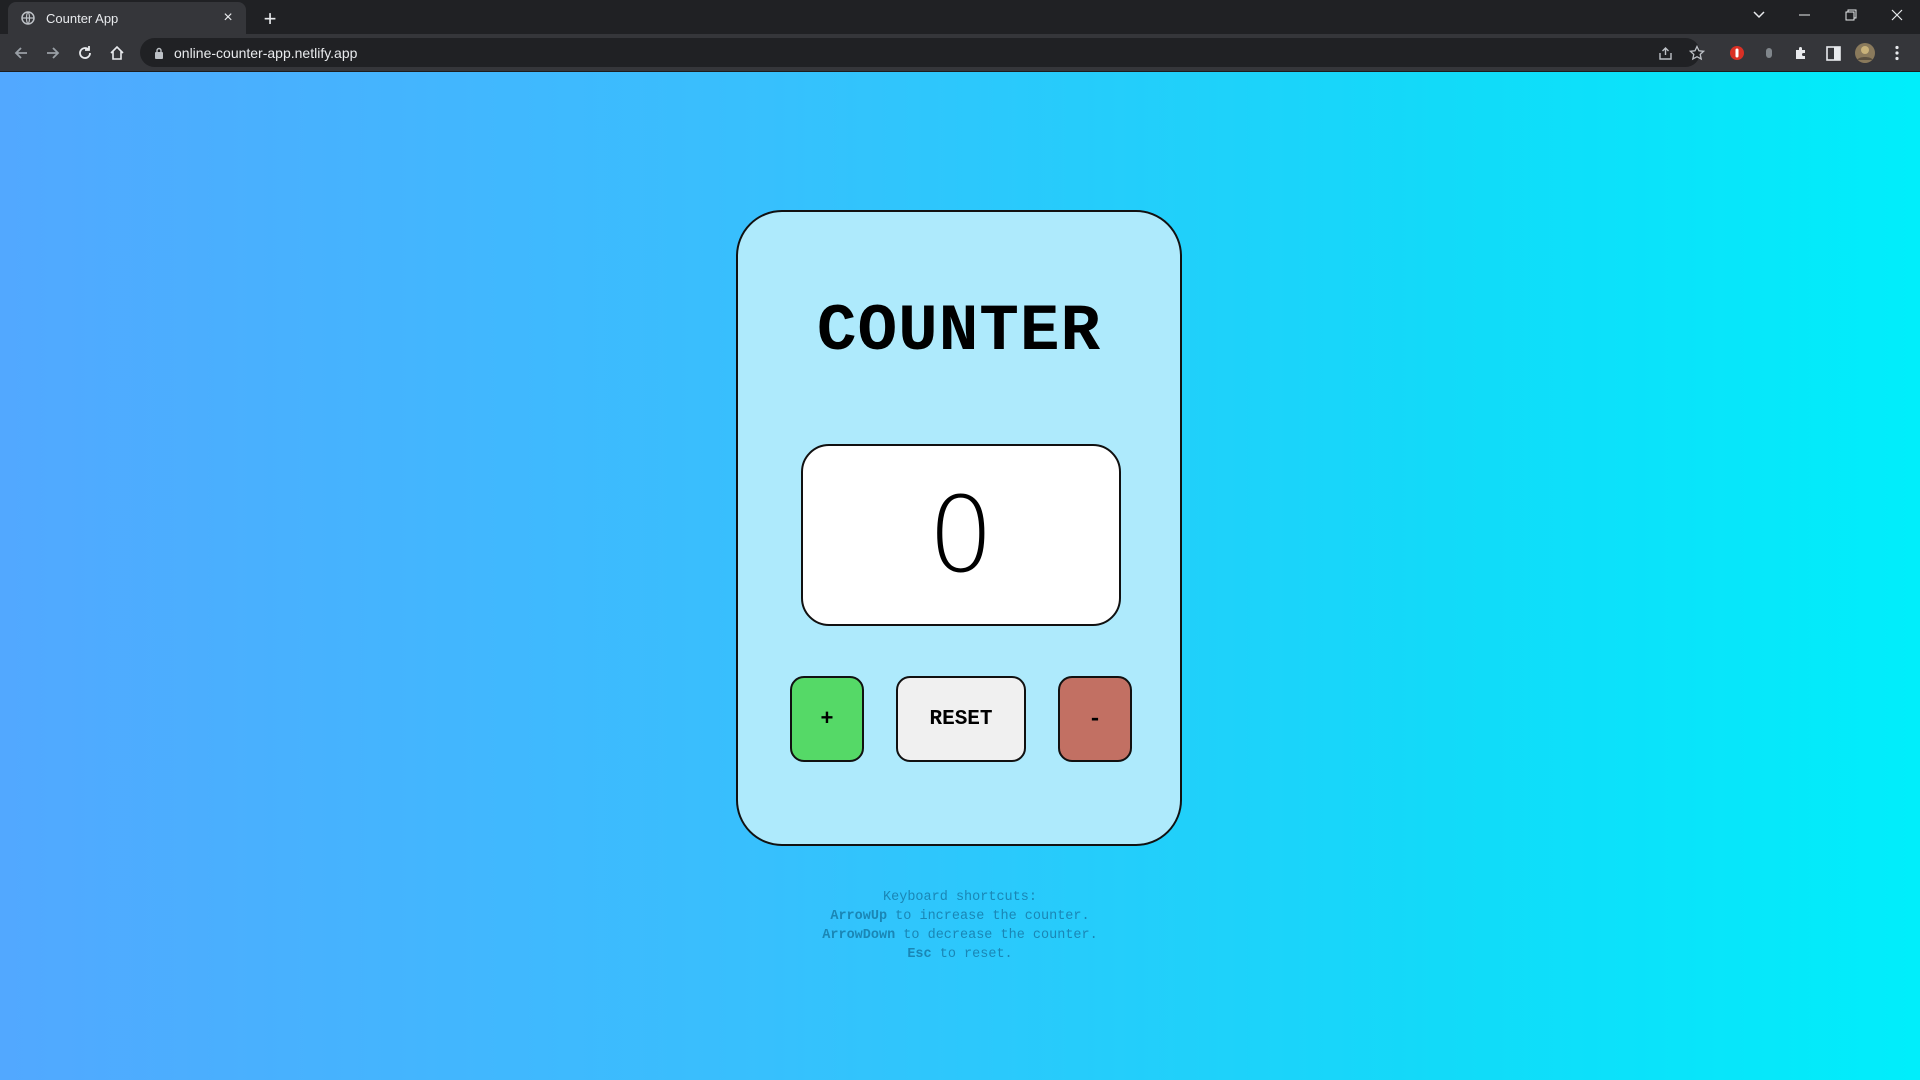 This screenshot has width=1920, height=1080. What do you see at coordinates (961, 719) in the screenshot?
I see `reset-button: RESET` at bounding box center [961, 719].